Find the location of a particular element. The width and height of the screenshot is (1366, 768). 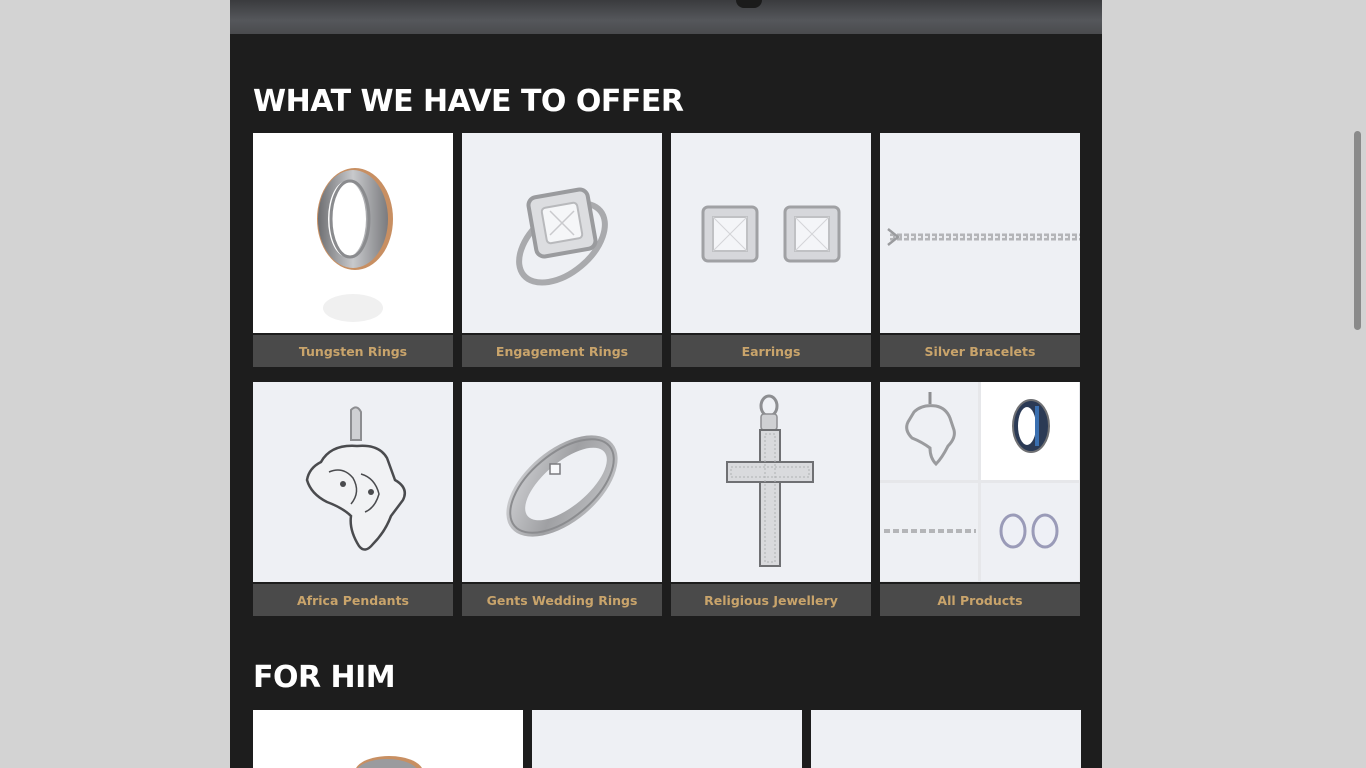

category-card-religious-jewellery: Religious Jewellery is located at coordinates (771, 499).